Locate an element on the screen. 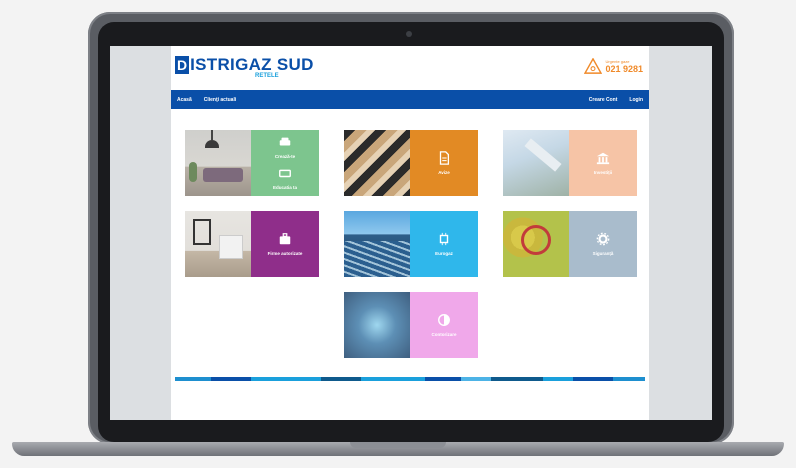 The image size is (796, 468). nav-current-clients: Clienţi actuali is located at coordinates (220, 100).